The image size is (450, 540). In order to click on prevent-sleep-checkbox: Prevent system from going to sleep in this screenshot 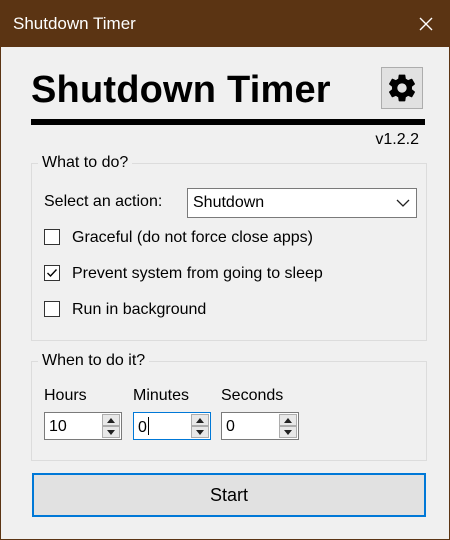, I will do `click(224, 275)`.